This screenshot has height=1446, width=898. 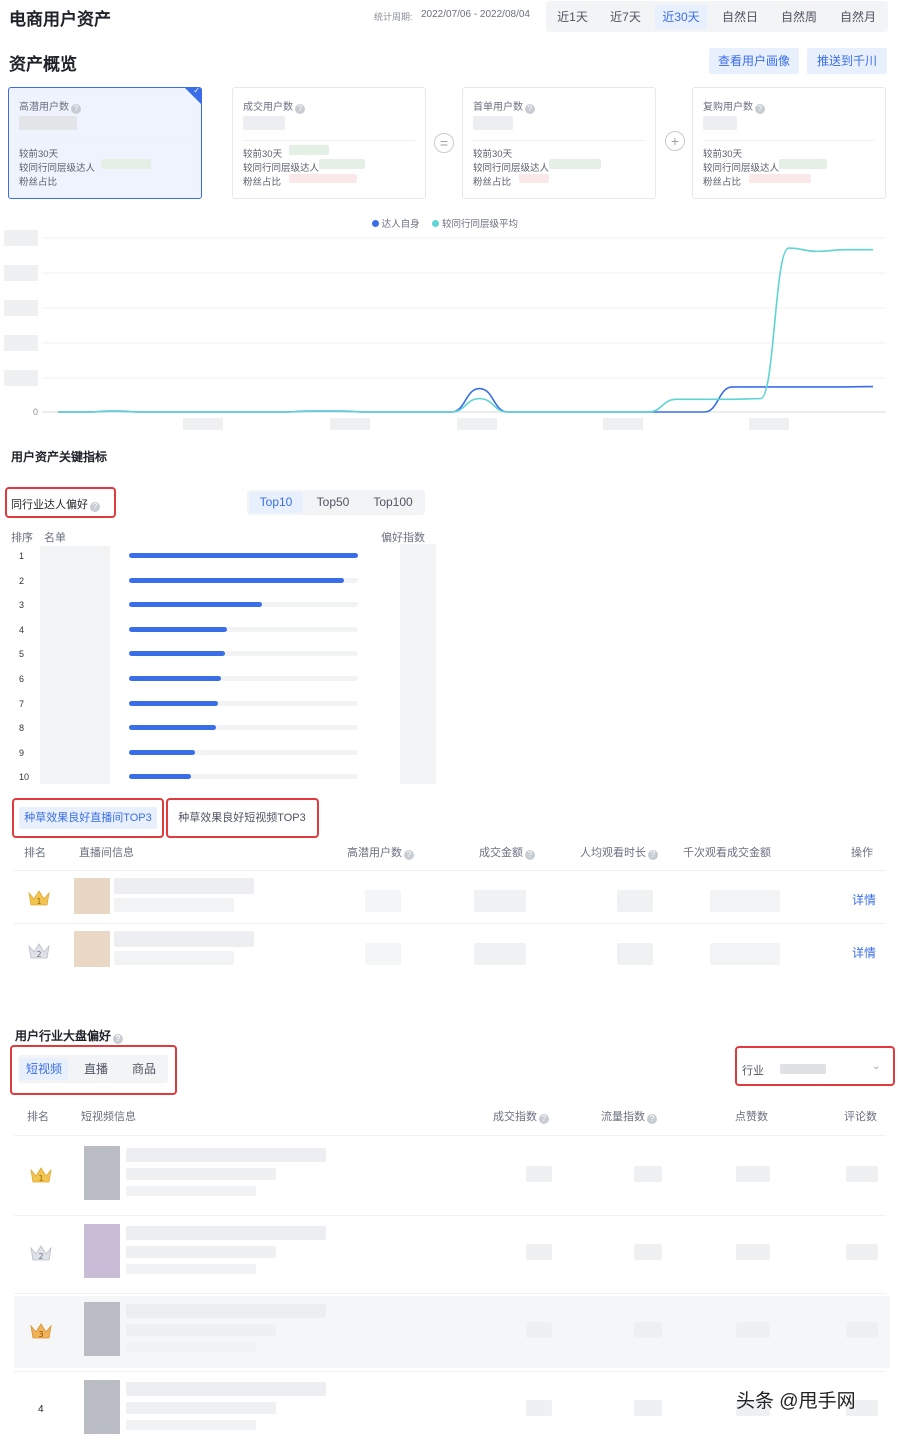 I want to click on card-deal-users: 成交用户数? 较前30天 较同行同层级达人 粉丝占比, so click(x=329, y=143).